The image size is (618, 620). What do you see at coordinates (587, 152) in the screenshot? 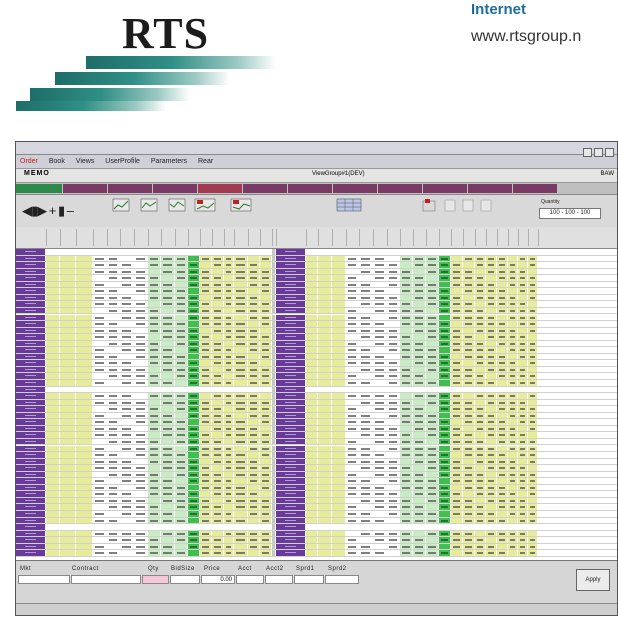
I see `minimize-button` at bounding box center [587, 152].